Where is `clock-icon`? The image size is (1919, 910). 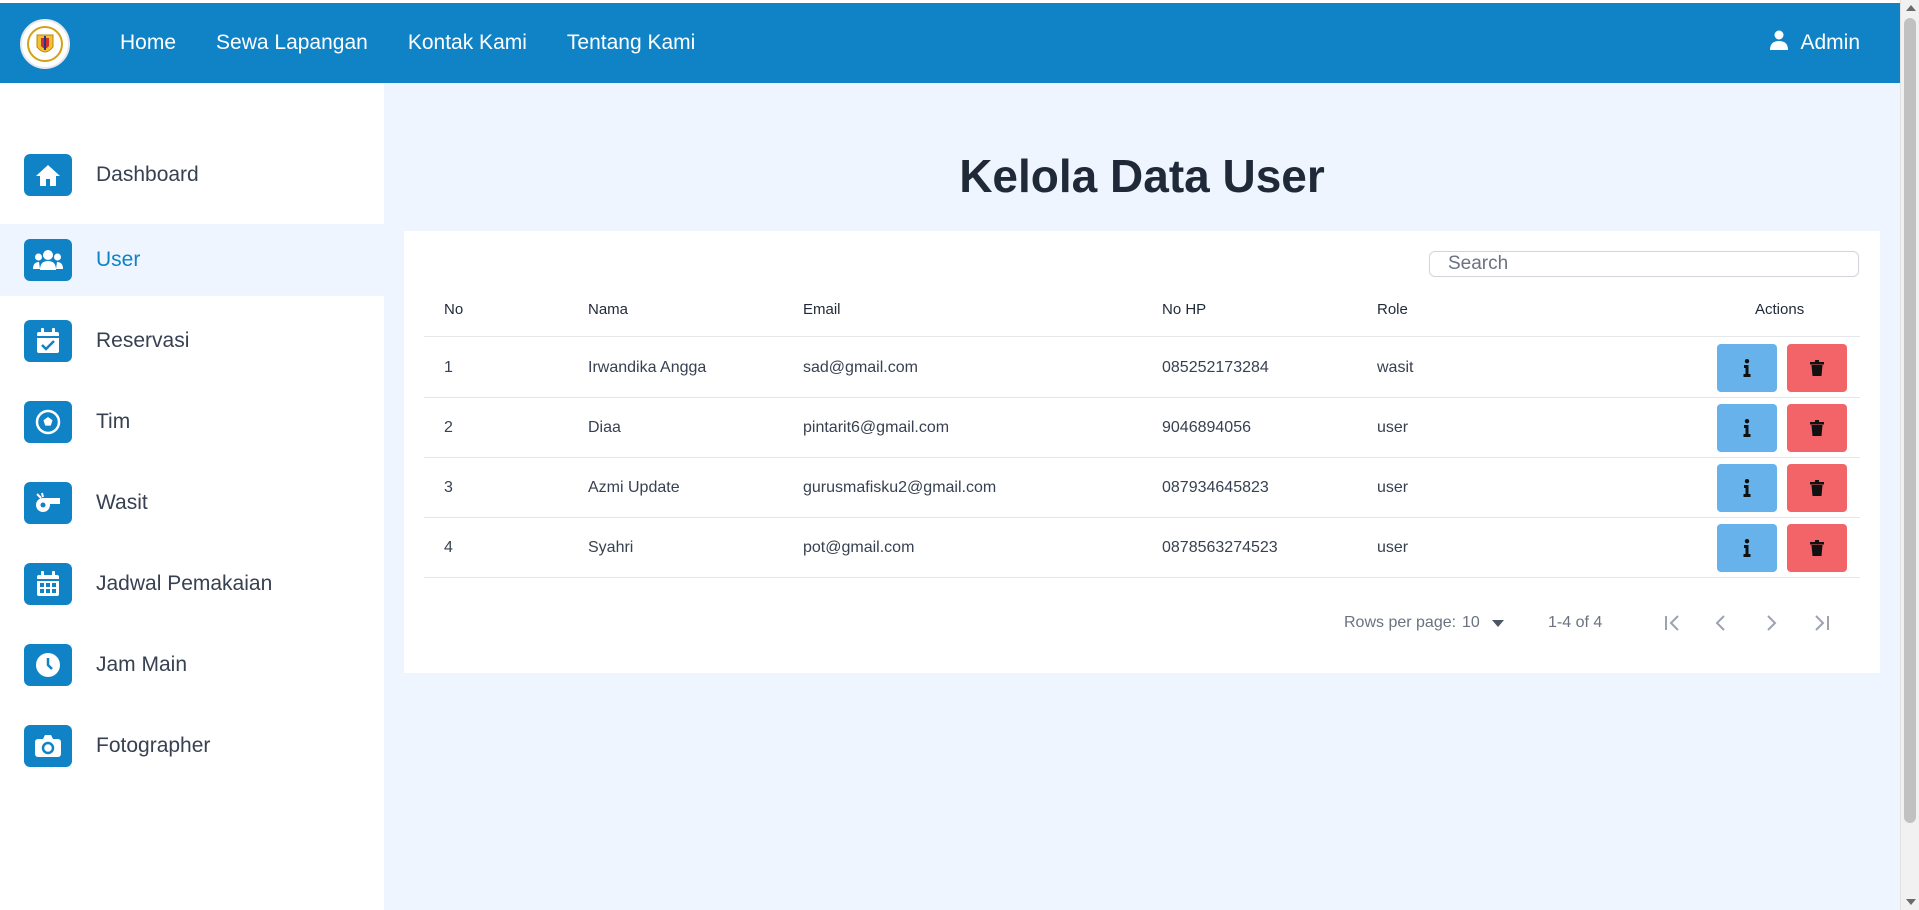
clock-icon is located at coordinates (48, 665).